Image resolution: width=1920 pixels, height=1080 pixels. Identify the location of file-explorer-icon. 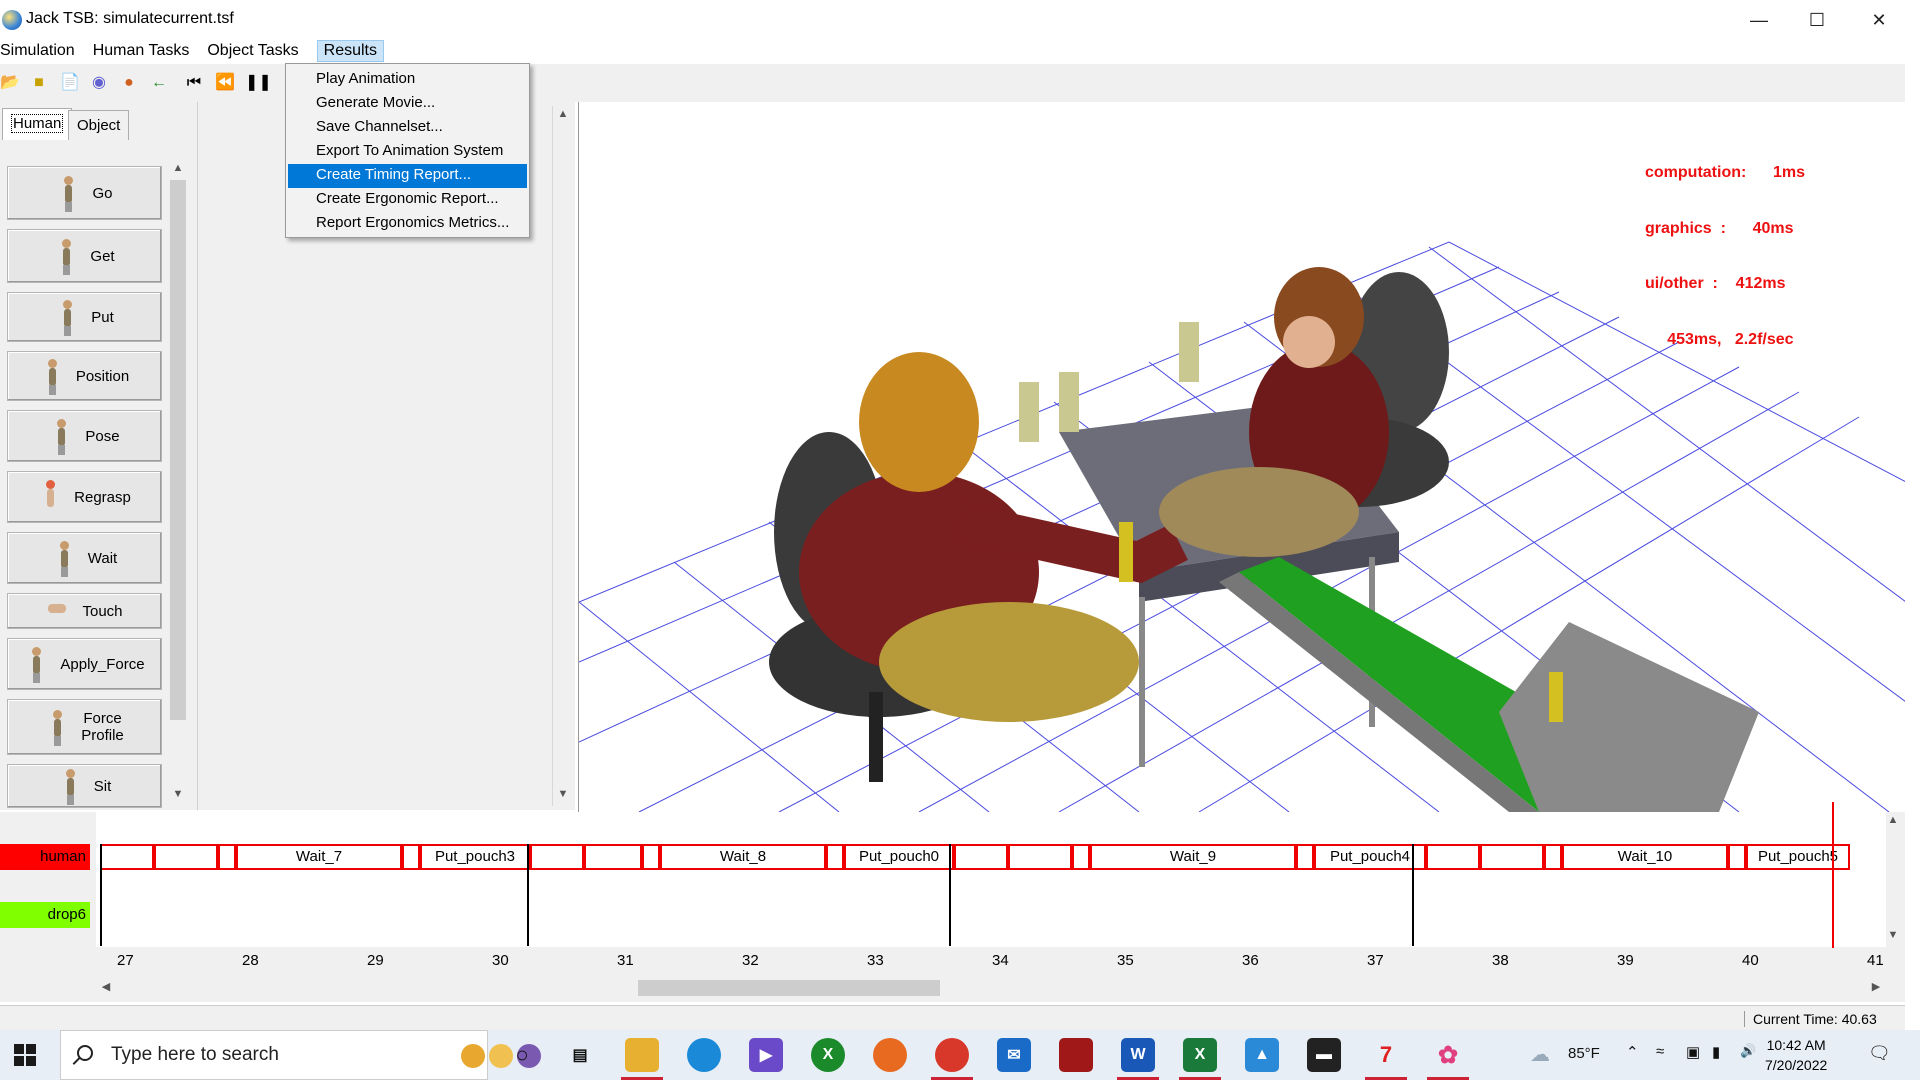
(642, 1059).